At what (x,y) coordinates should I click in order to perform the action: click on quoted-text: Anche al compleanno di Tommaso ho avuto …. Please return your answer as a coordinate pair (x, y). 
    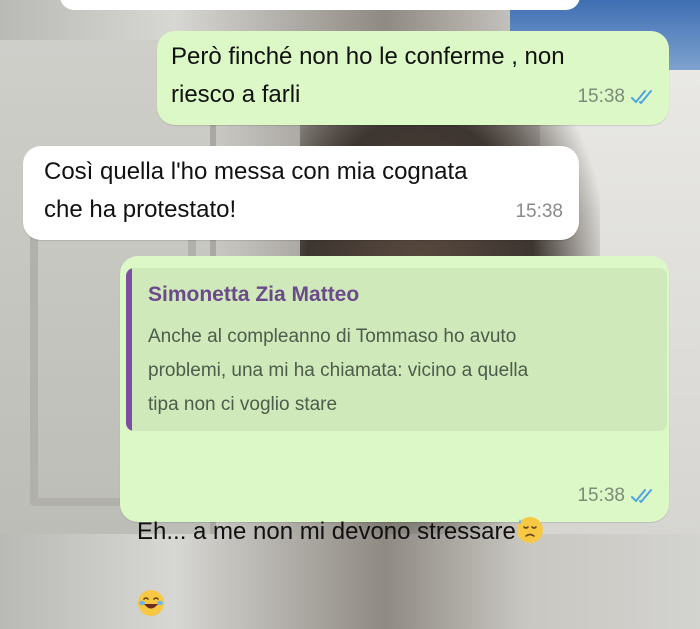
    Looking at the image, I should click on (338, 370).